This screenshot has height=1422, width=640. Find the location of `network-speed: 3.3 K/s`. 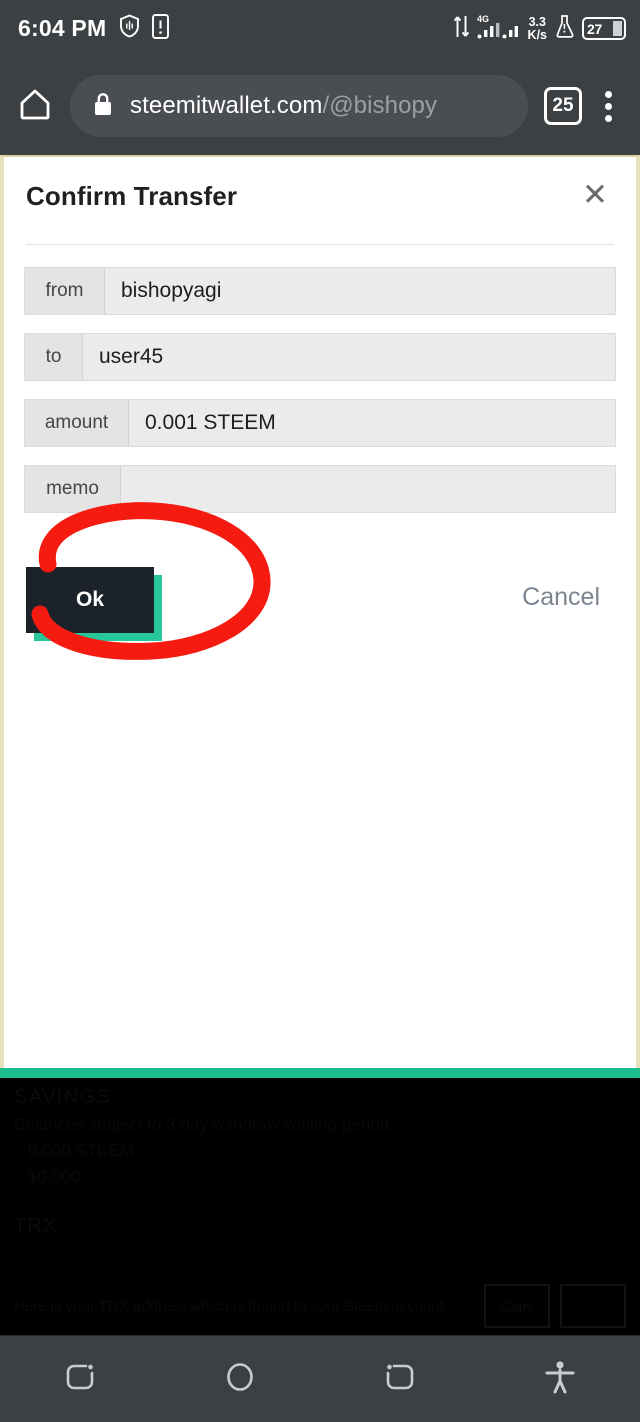

network-speed: 3.3 K/s is located at coordinates (537, 28).